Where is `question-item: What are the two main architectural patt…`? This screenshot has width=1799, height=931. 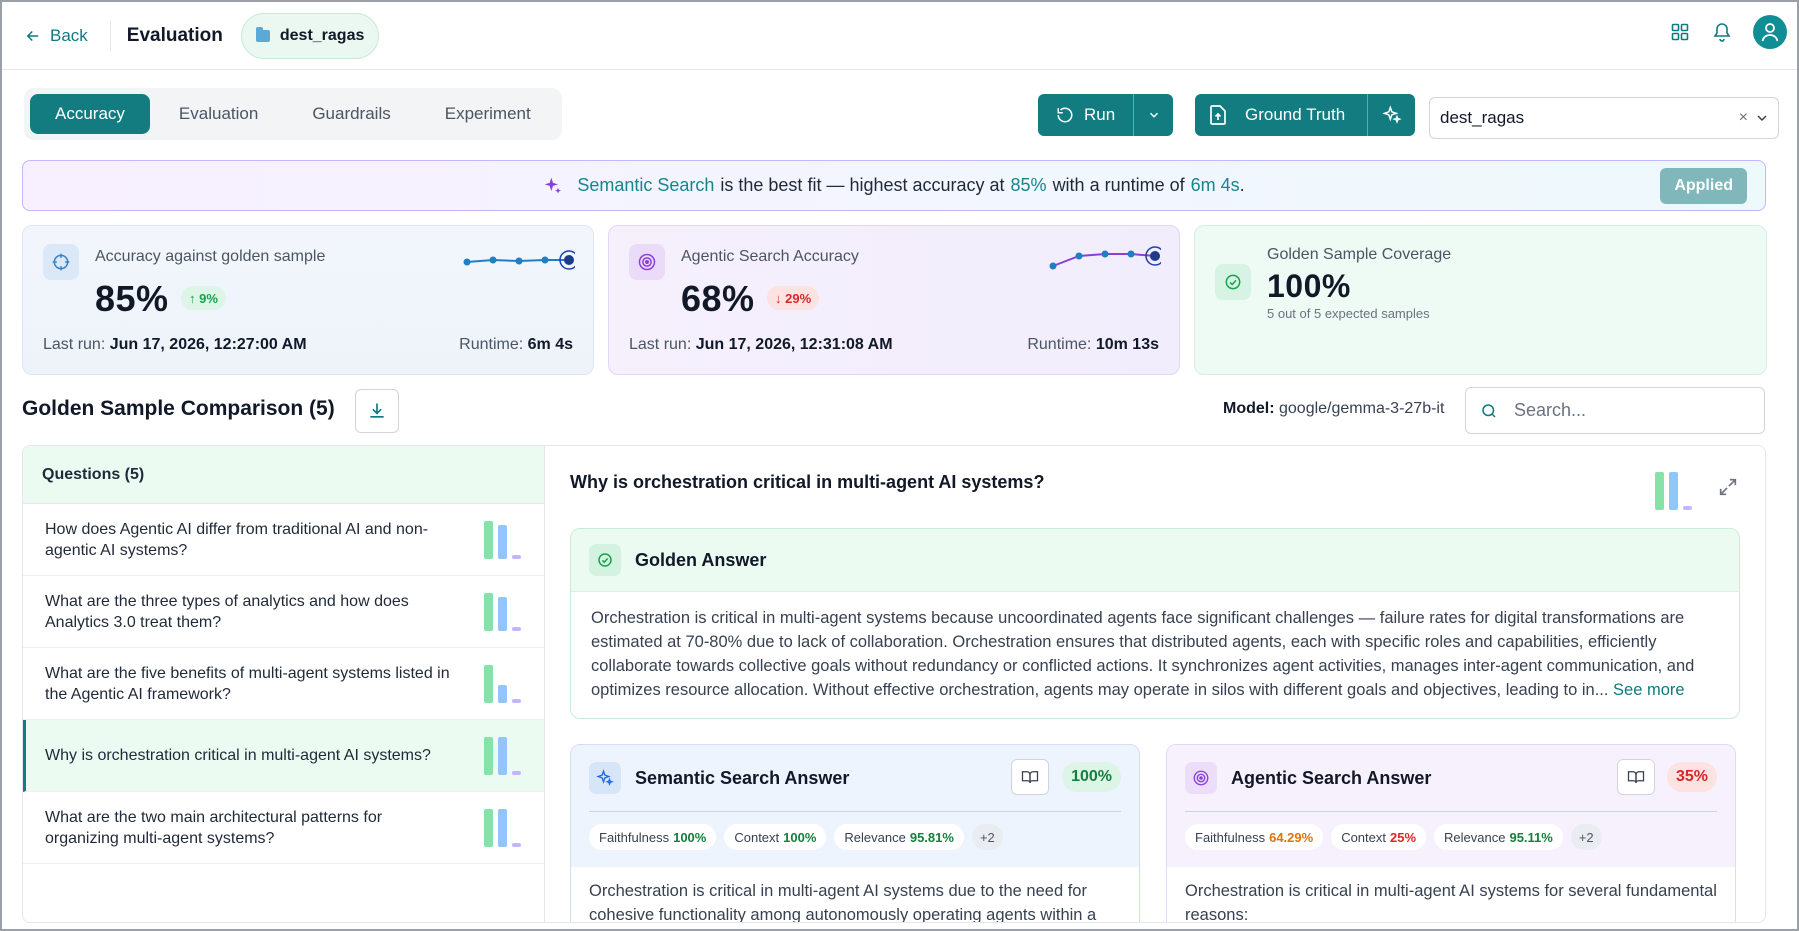
question-item: What are the two main architectural patt… is located at coordinates (283, 828).